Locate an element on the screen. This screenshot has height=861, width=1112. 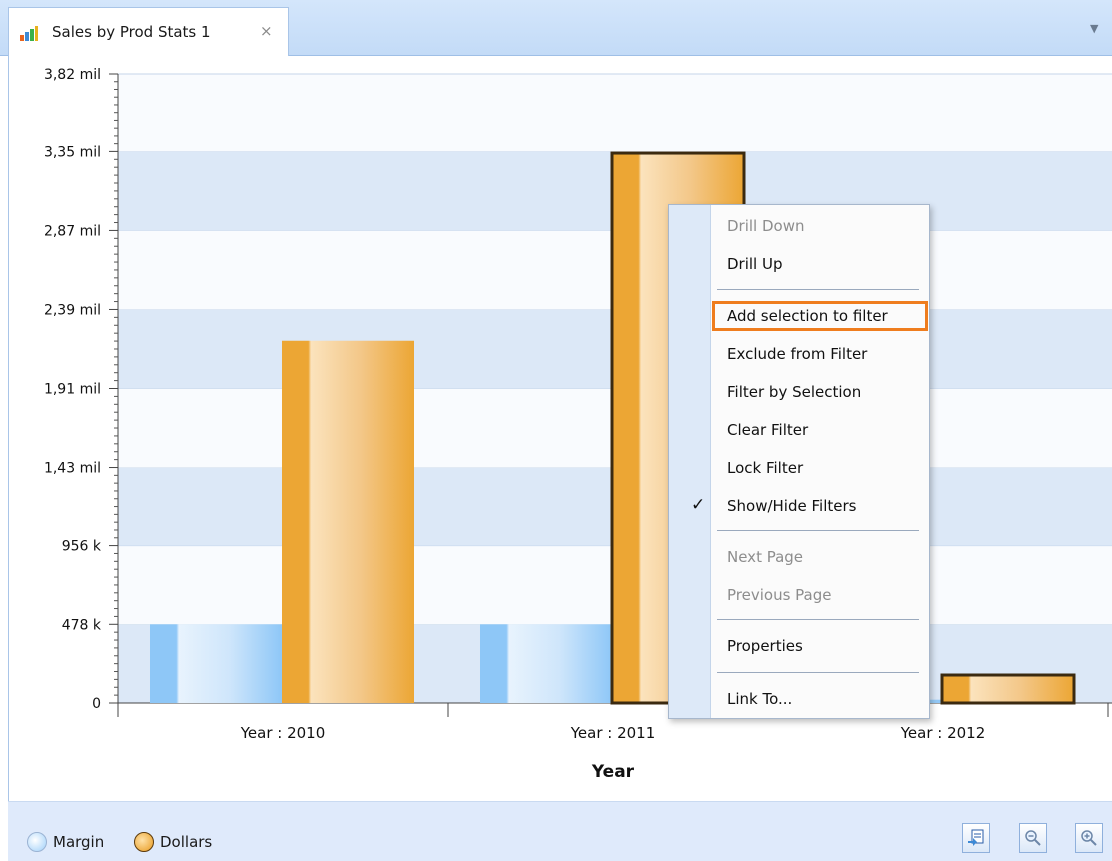
x-tick-label: Year : 2010 is located at coordinates (283, 733).